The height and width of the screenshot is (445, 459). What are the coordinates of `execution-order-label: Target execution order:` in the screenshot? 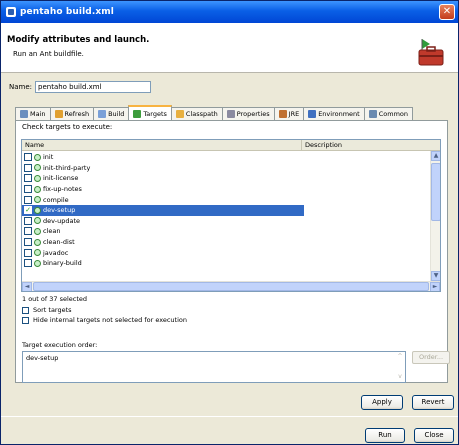 It's located at (60, 345).